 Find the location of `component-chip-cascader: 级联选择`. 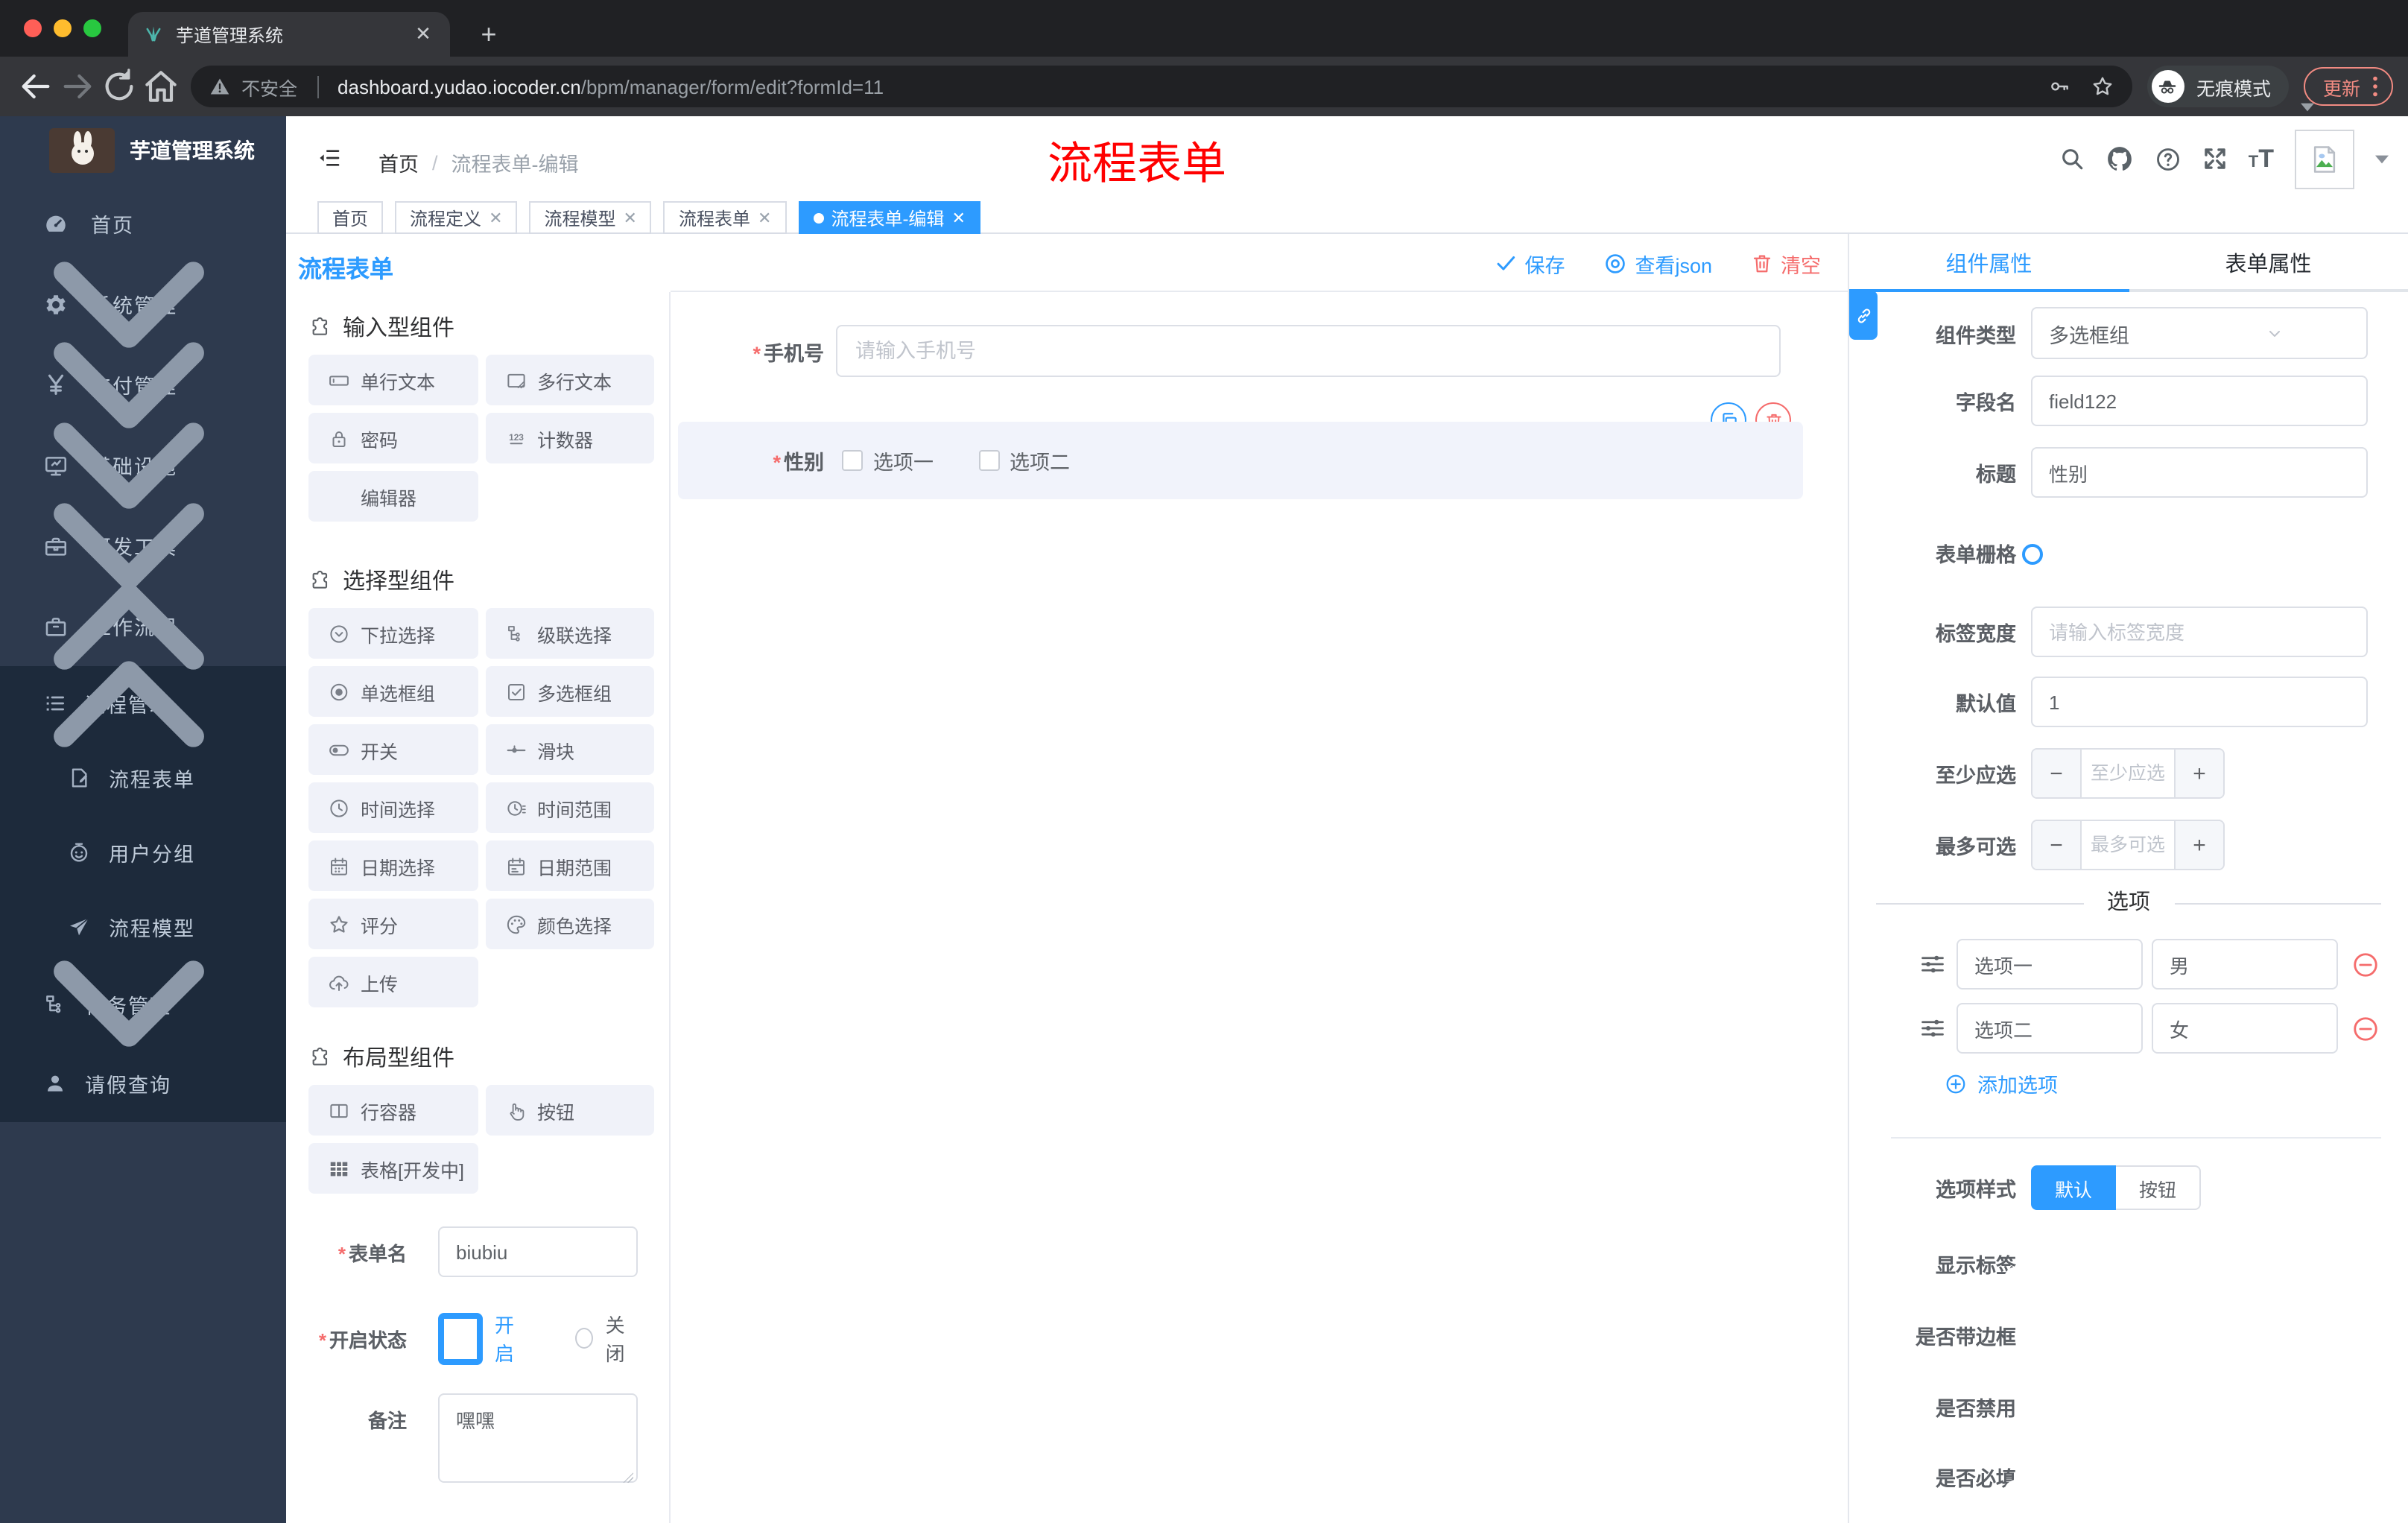

component-chip-cascader: 级联选择 is located at coordinates (569, 634).